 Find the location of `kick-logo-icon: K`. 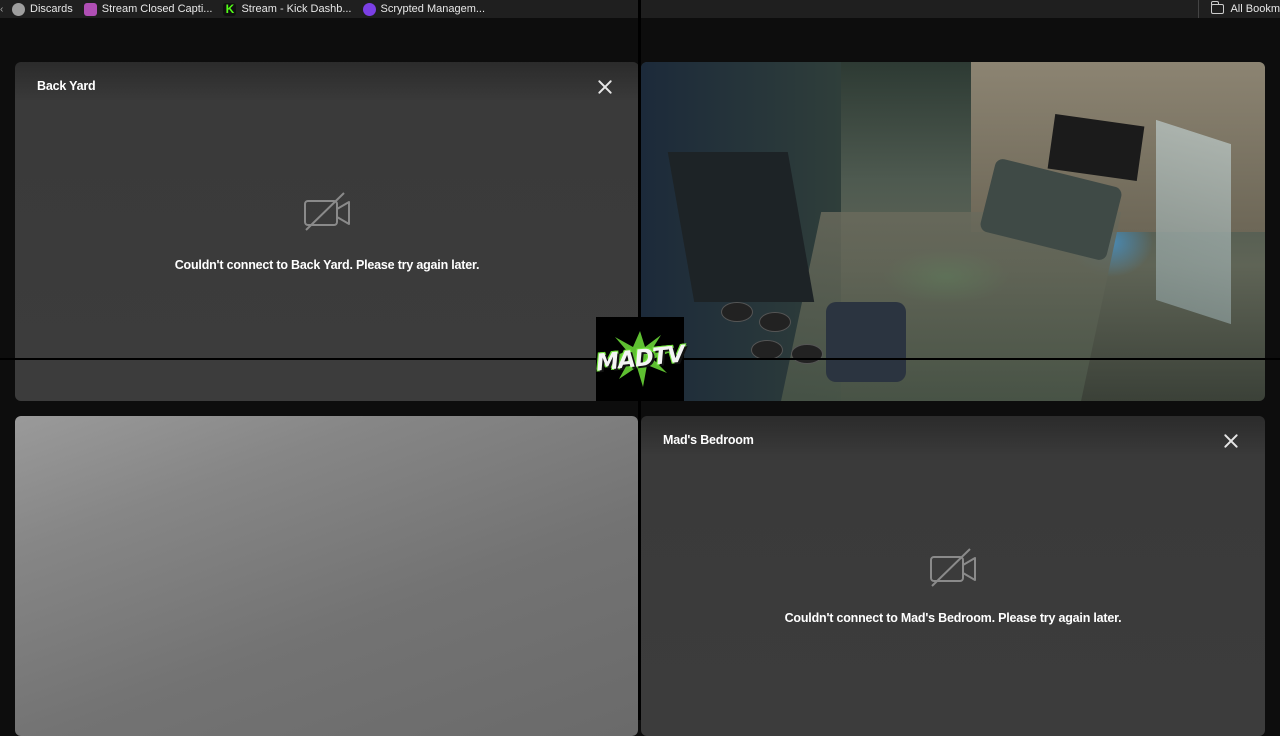

kick-logo-icon: K is located at coordinates (230, 9).